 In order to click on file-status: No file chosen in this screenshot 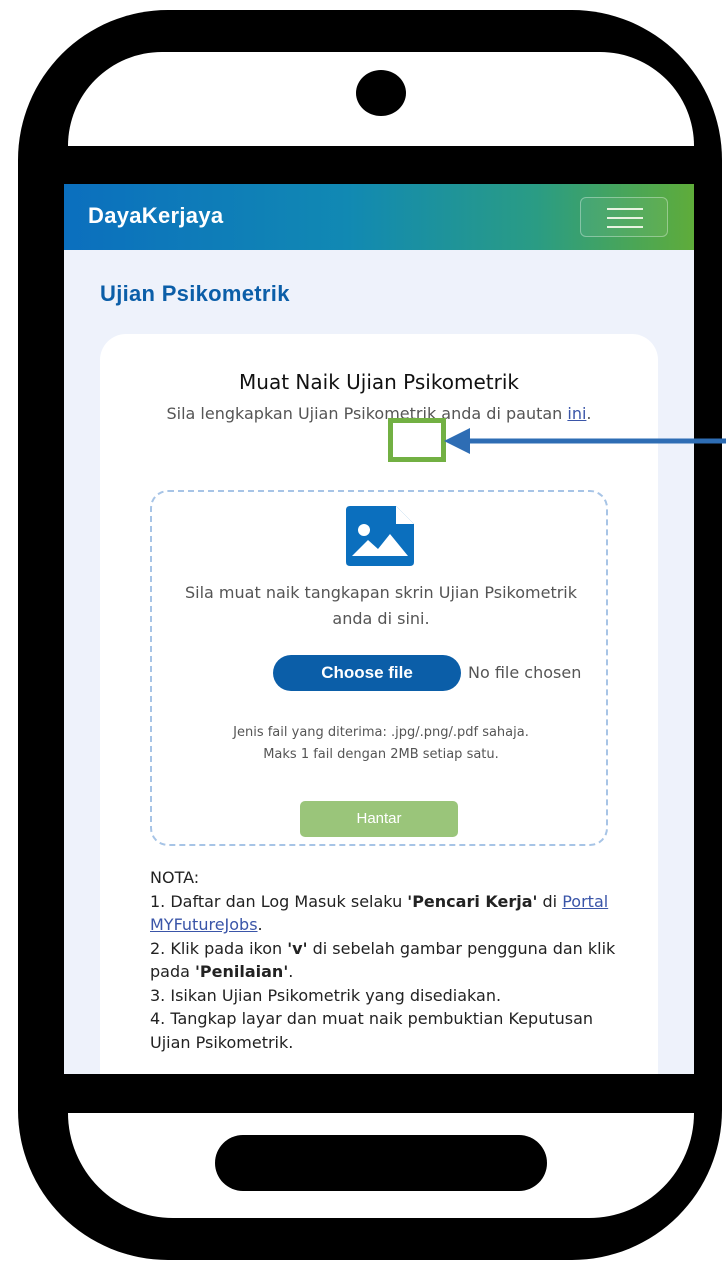, I will do `click(525, 672)`.